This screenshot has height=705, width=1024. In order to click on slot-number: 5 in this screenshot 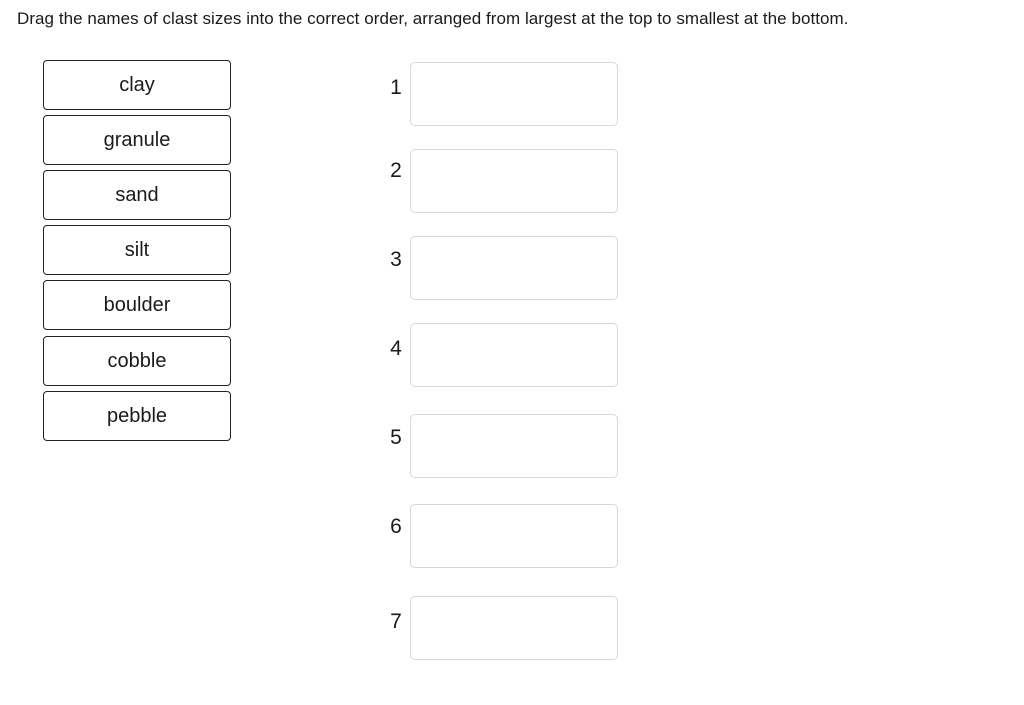, I will do `click(396, 437)`.